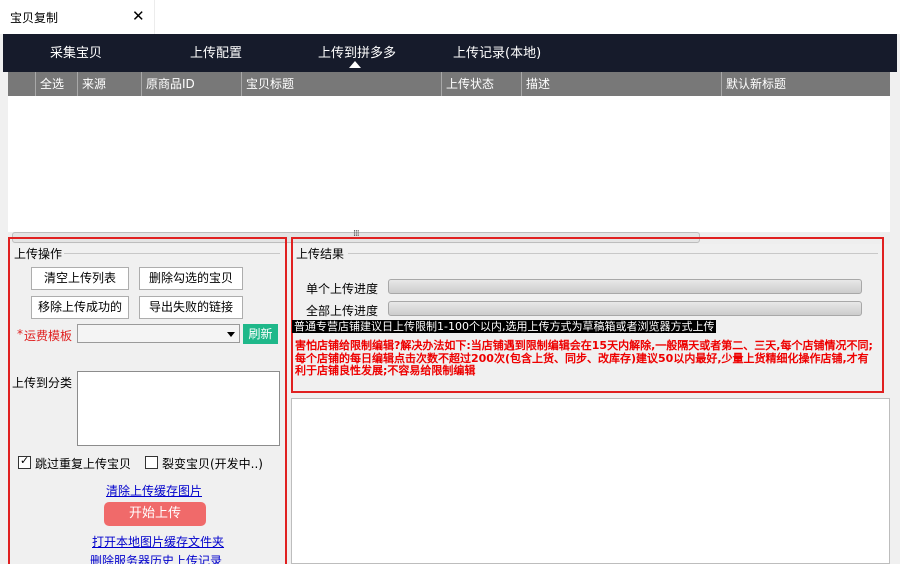  I want to click on remove-success-button: 移除上传成功的, so click(80, 307).